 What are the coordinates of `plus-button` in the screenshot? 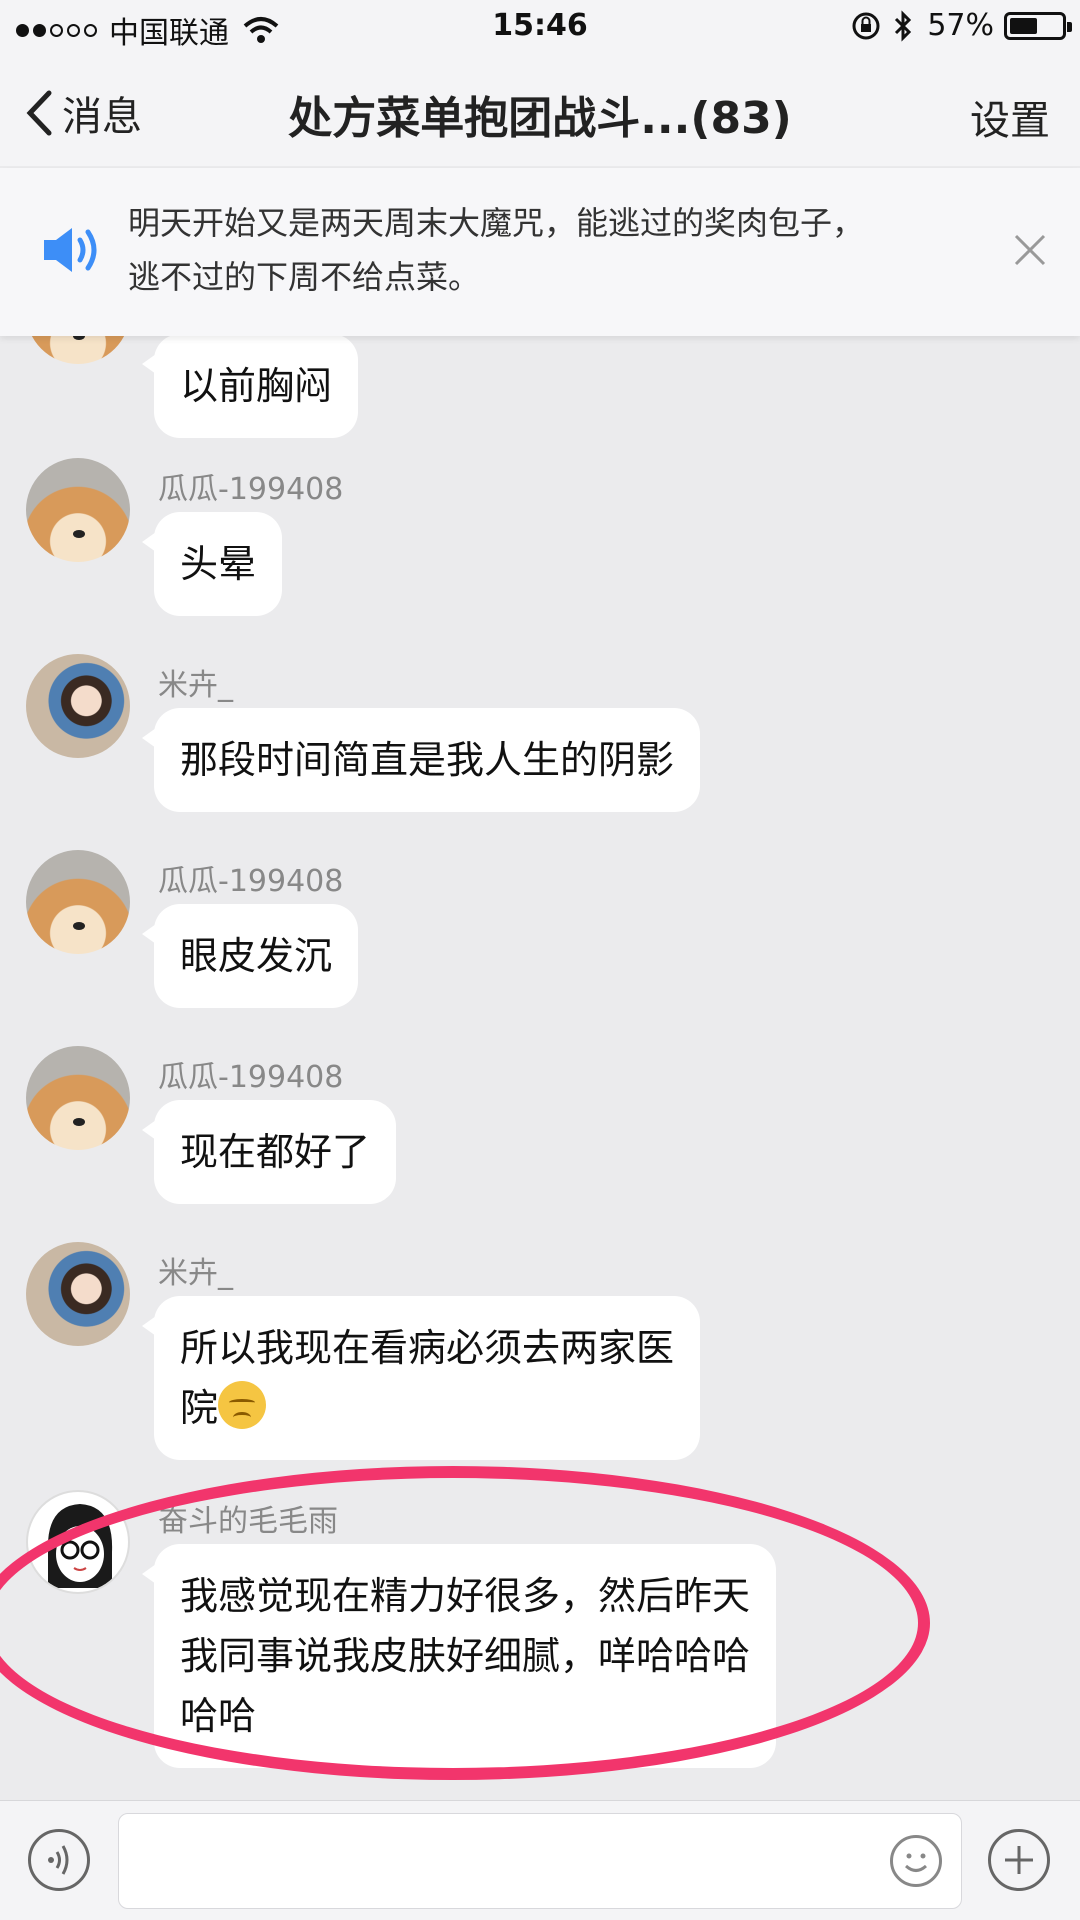 It's located at (1019, 1860).